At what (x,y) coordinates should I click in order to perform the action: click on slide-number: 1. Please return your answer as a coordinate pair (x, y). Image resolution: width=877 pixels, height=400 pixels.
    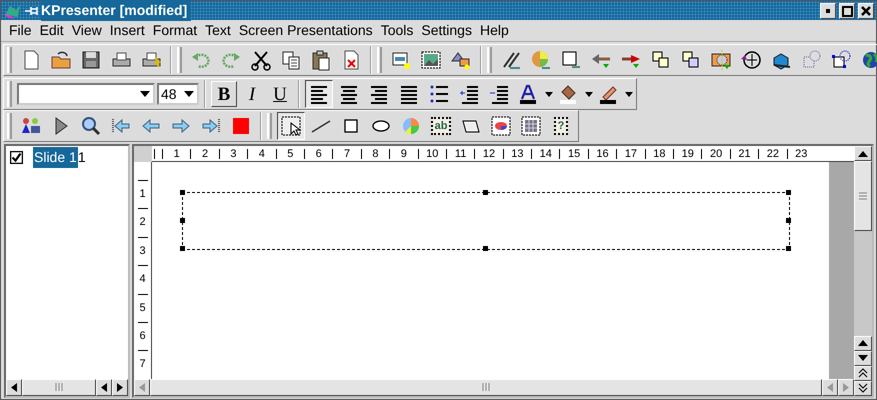
    Looking at the image, I should click on (82, 157).